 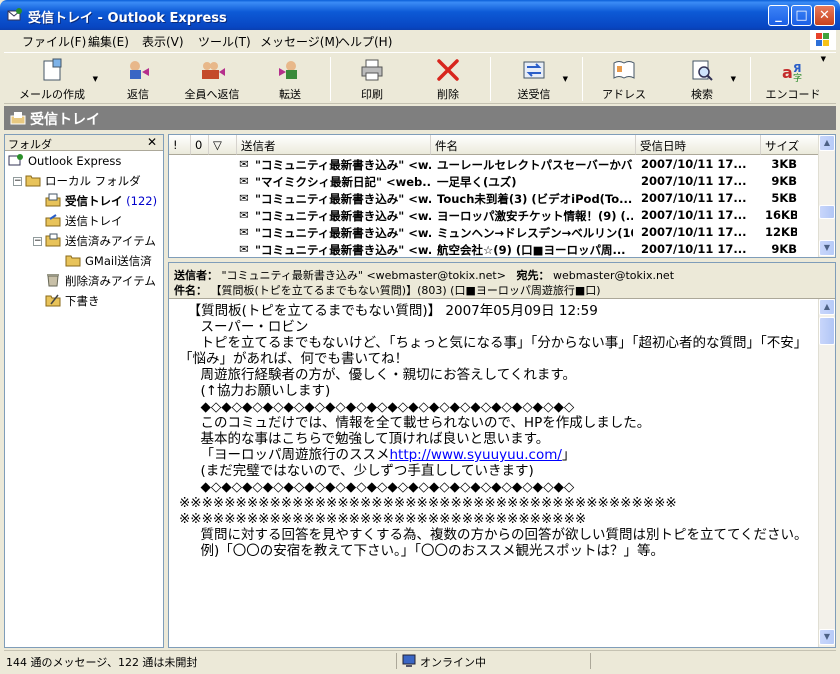 I want to click on folder-outbox: 送信トレイ, so click(x=84, y=221).